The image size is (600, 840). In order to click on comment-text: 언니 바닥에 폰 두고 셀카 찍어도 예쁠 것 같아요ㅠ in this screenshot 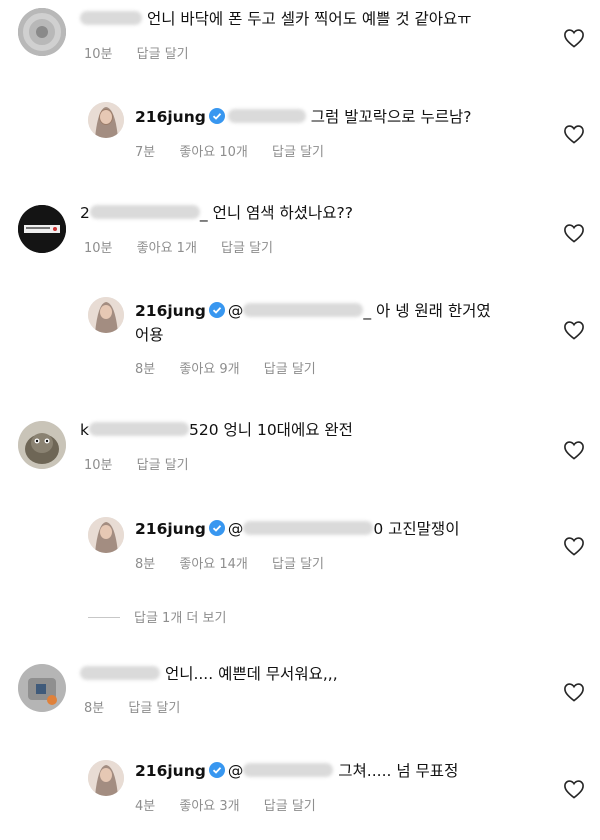, I will do `click(276, 19)`.